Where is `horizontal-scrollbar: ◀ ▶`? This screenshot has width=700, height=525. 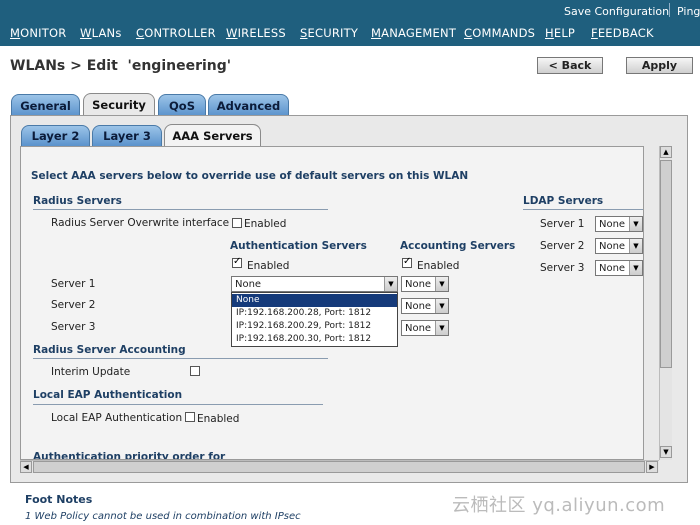
horizontal-scrollbar: ◀ ▶ is located at coordinates (339, 466).